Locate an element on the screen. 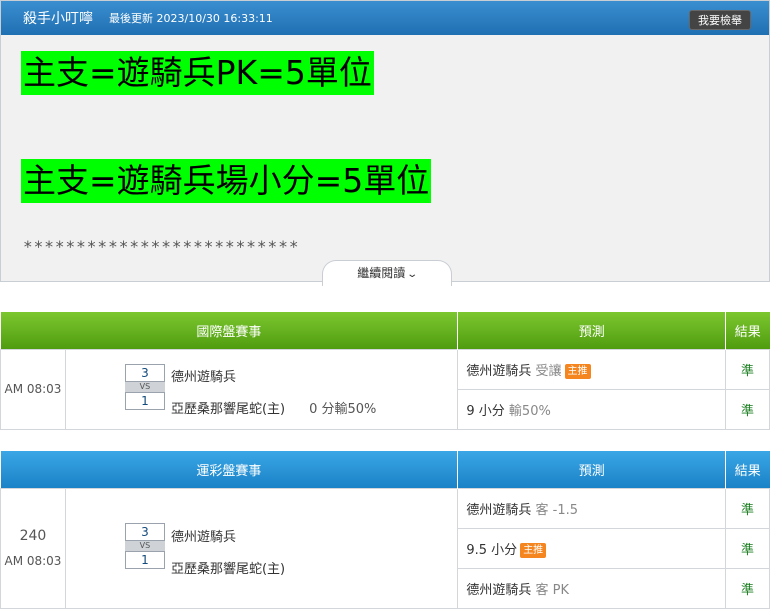  prediction-sub: 客 -1.5 is located at coordinates (557, 510).